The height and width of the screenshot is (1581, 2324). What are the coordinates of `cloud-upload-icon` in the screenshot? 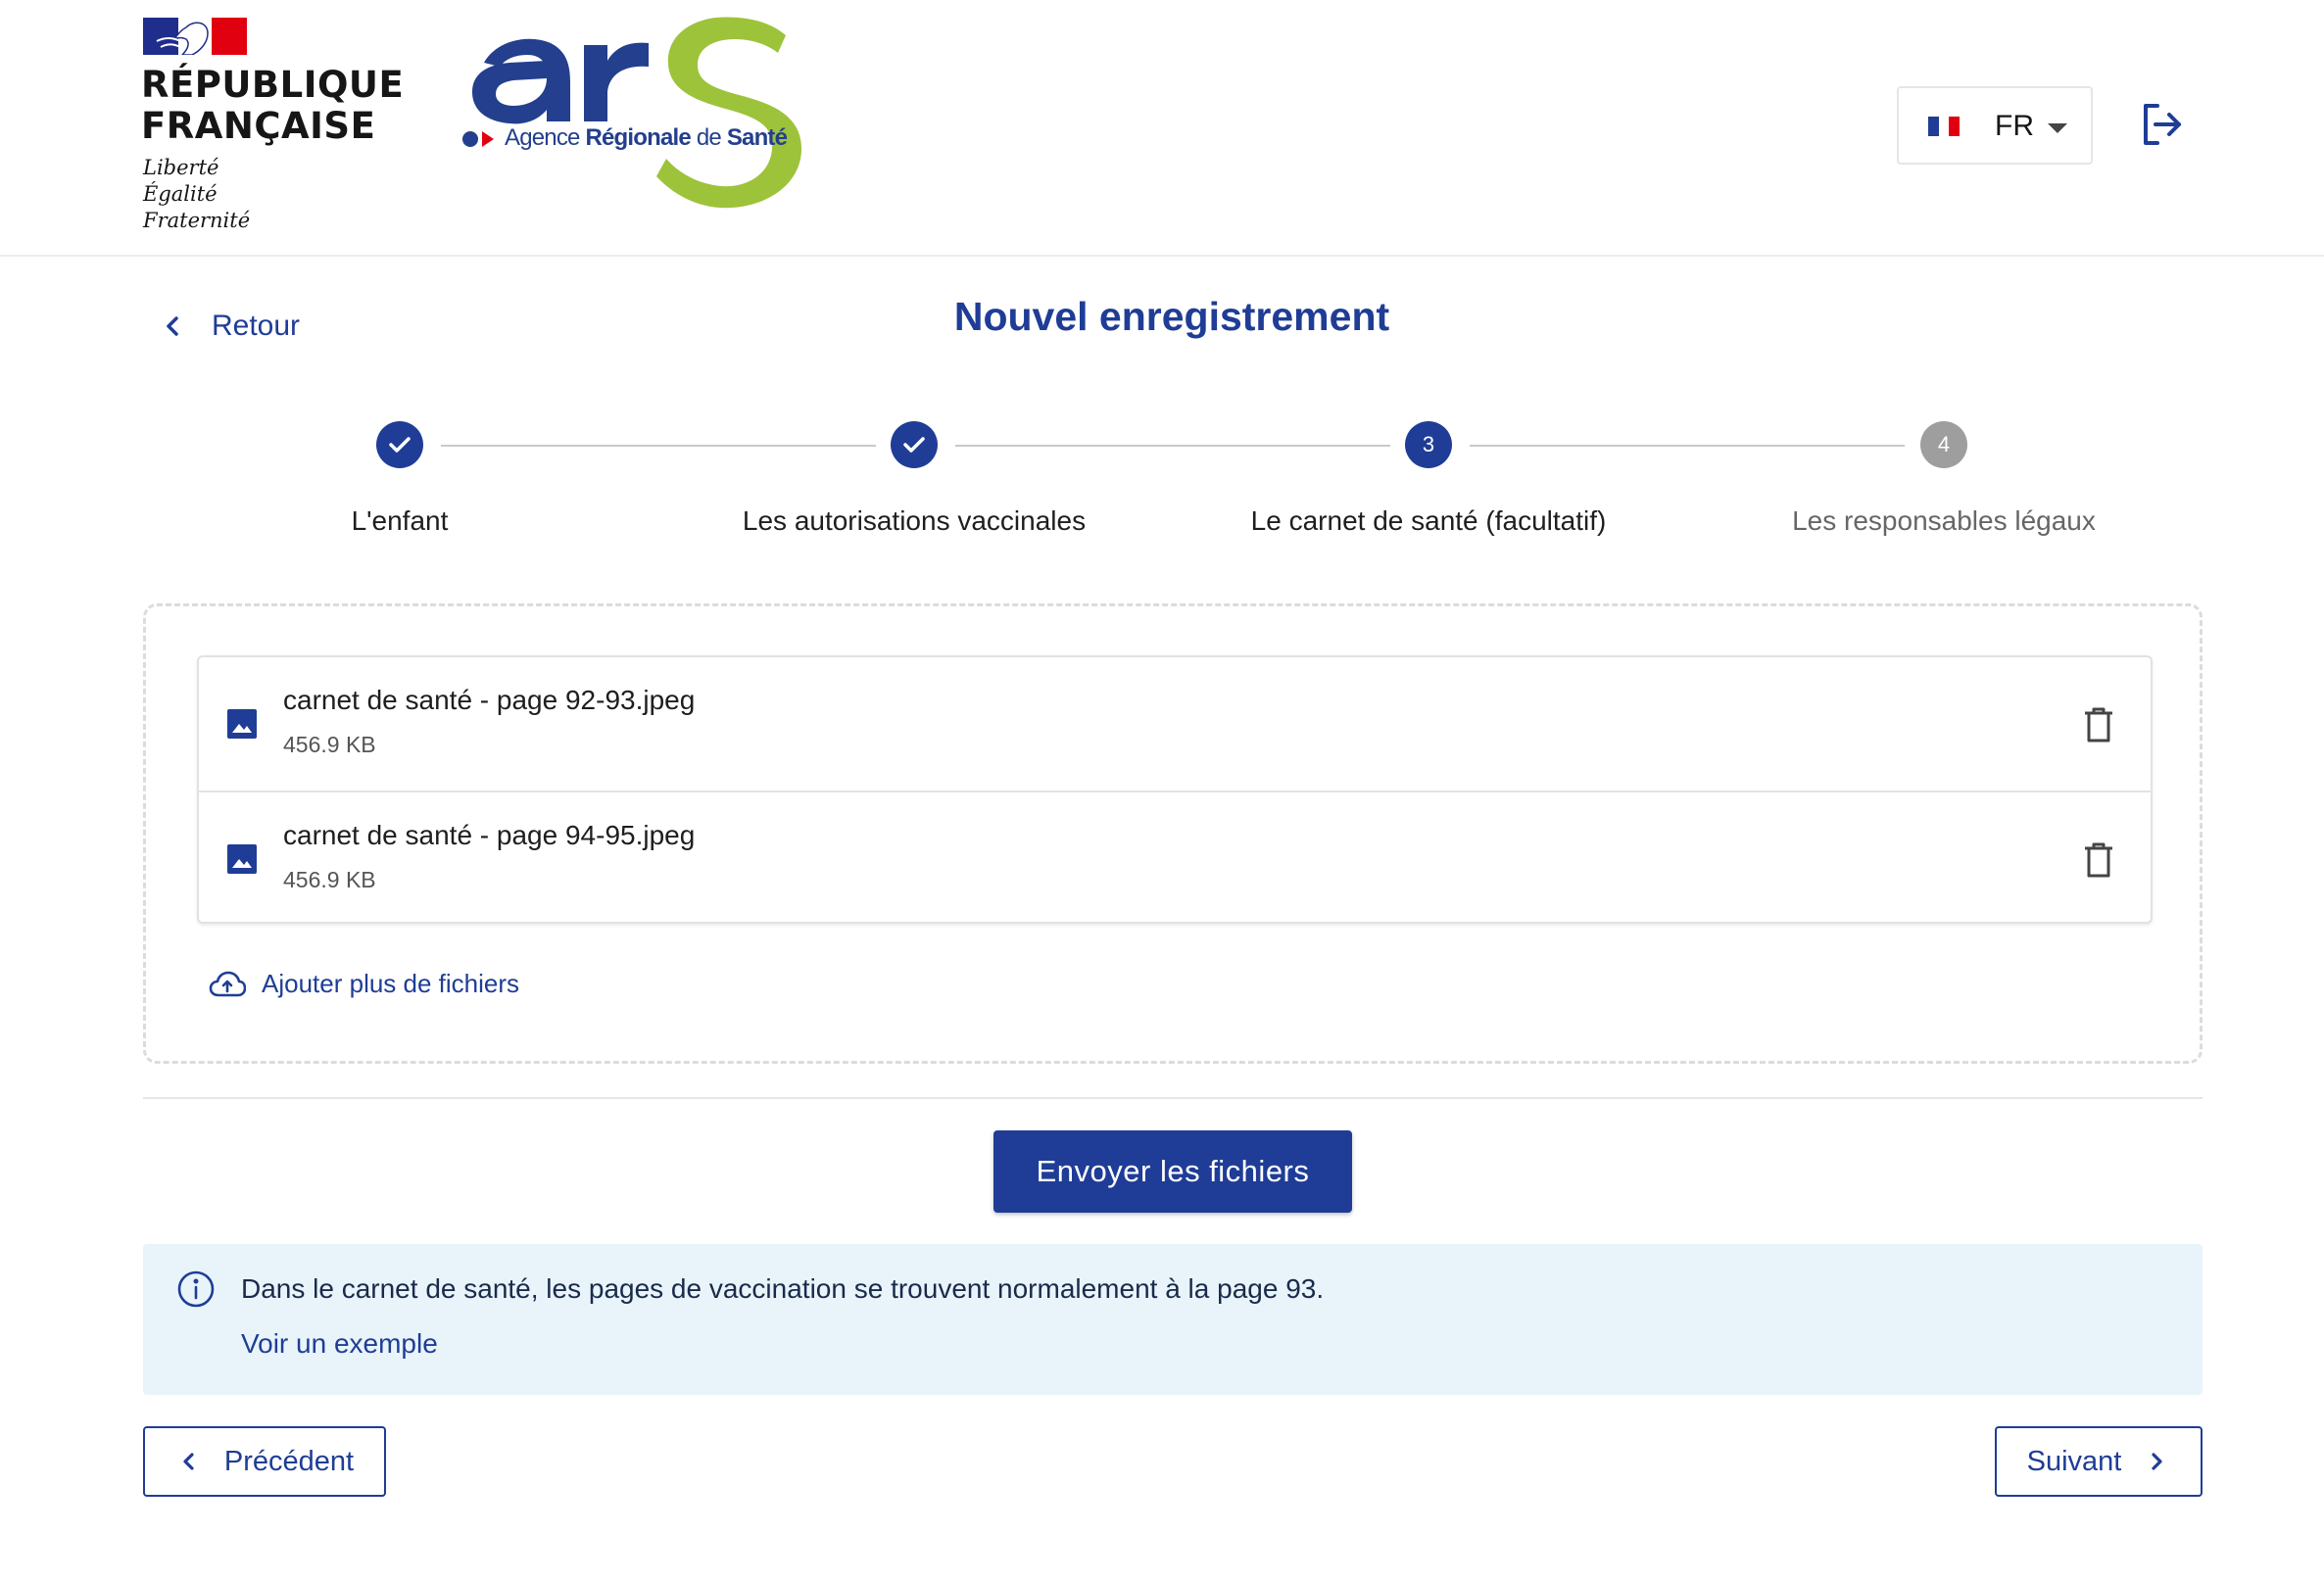 It's located at (227, 983).